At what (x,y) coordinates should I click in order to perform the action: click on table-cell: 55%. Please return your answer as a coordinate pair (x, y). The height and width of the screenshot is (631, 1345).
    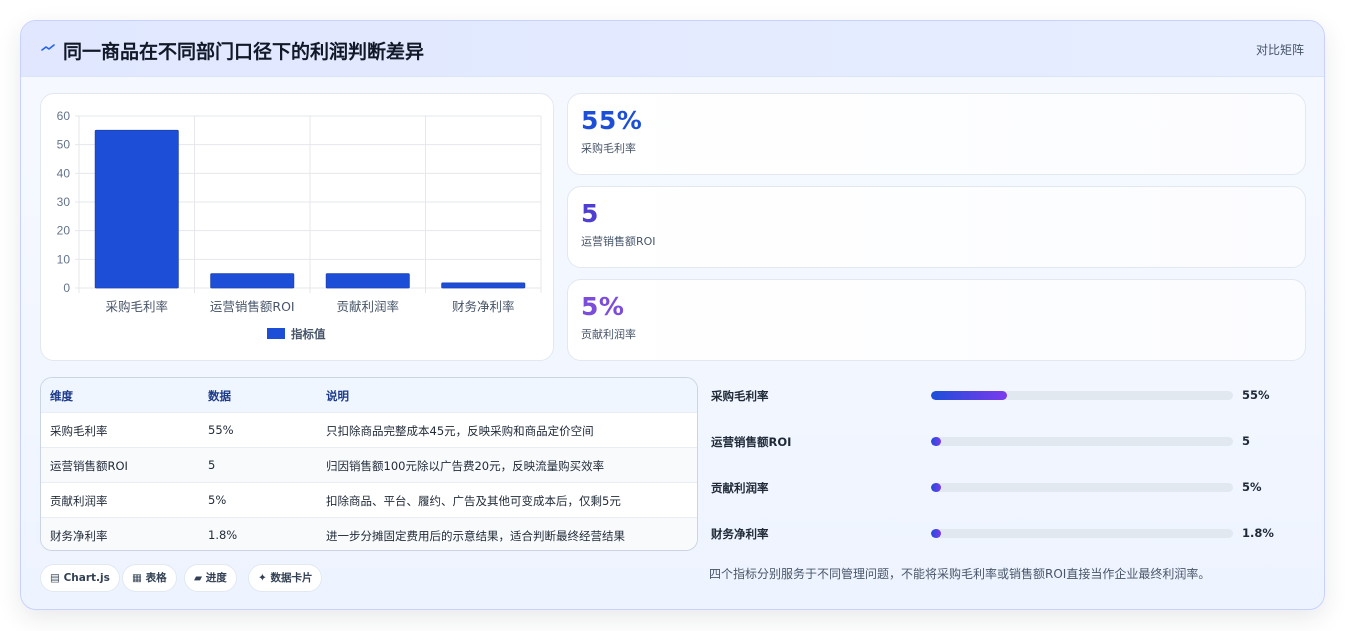
    Looking at the image, I should click on (221, 430).